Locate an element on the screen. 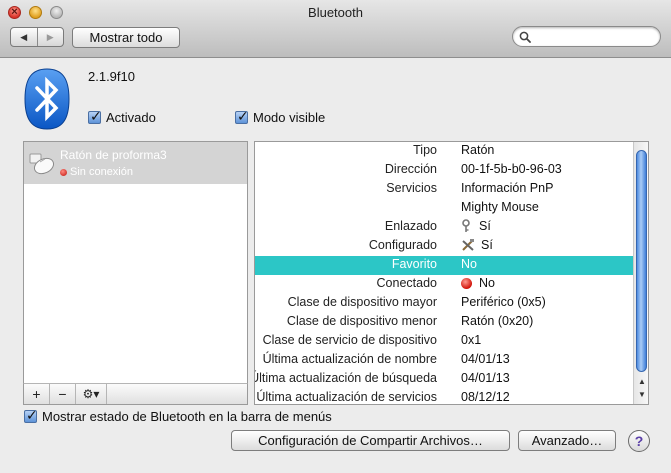  property-row-favorite: Favorito No is located at coordinates (444, 265).